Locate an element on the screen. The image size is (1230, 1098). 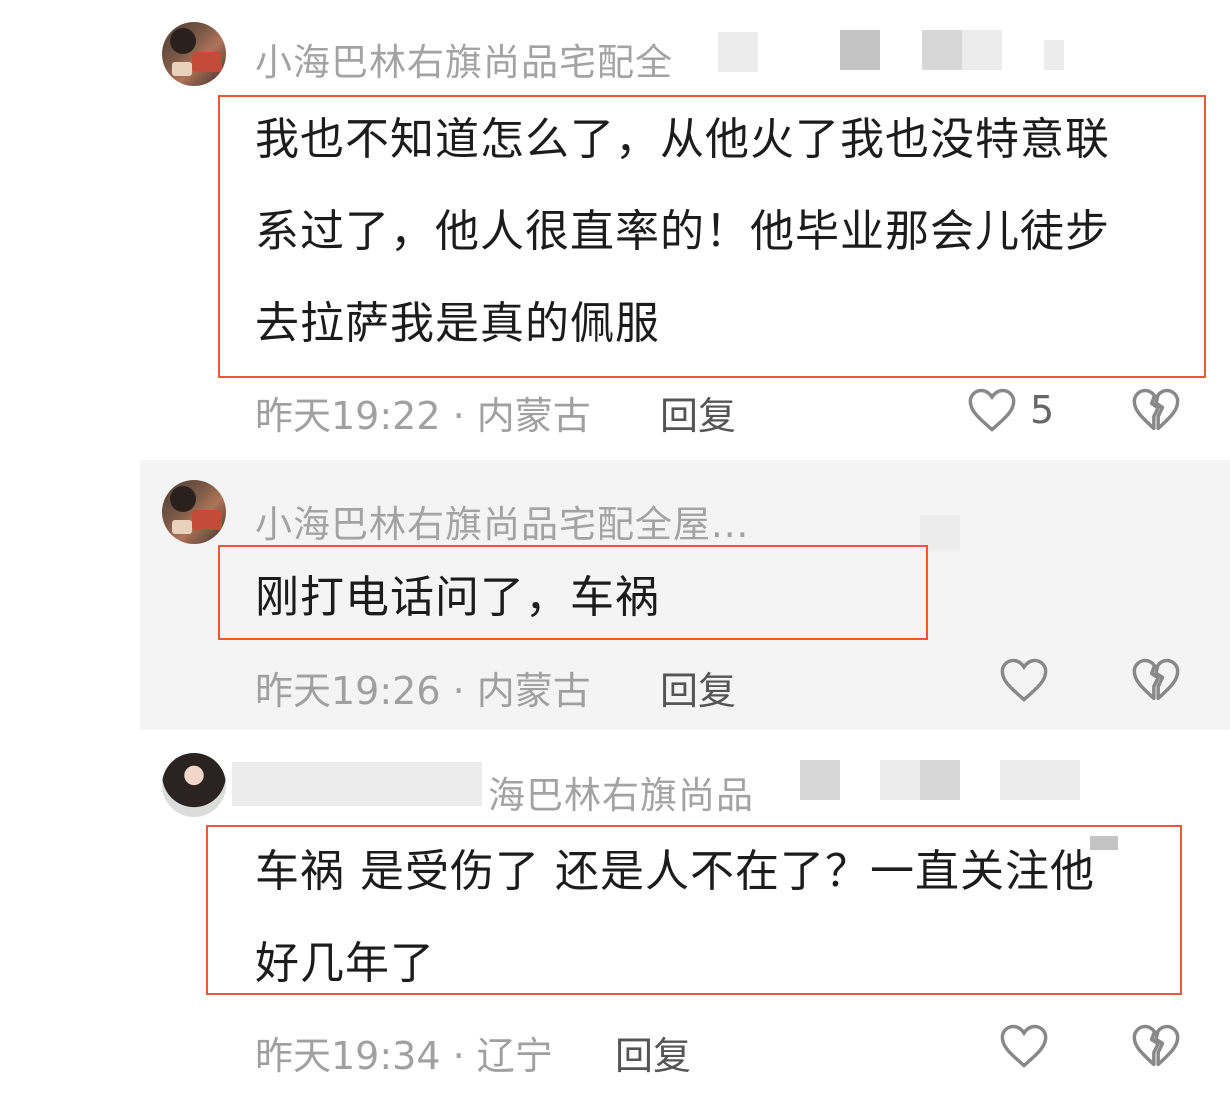
comment-text-line: 刚打电话问了，车祸 is located at coordinates (457, 597).